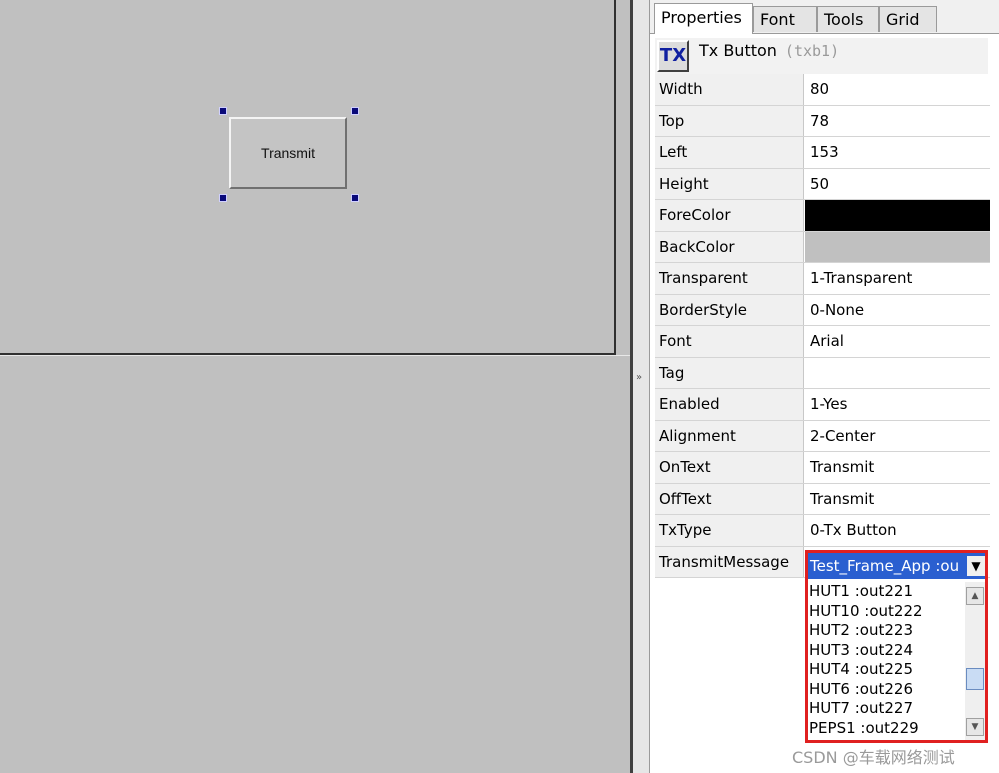 The width and height of the screenshot is (999, 773). I want to click on property-row: Alignment 2-Center, so click(822, 436).